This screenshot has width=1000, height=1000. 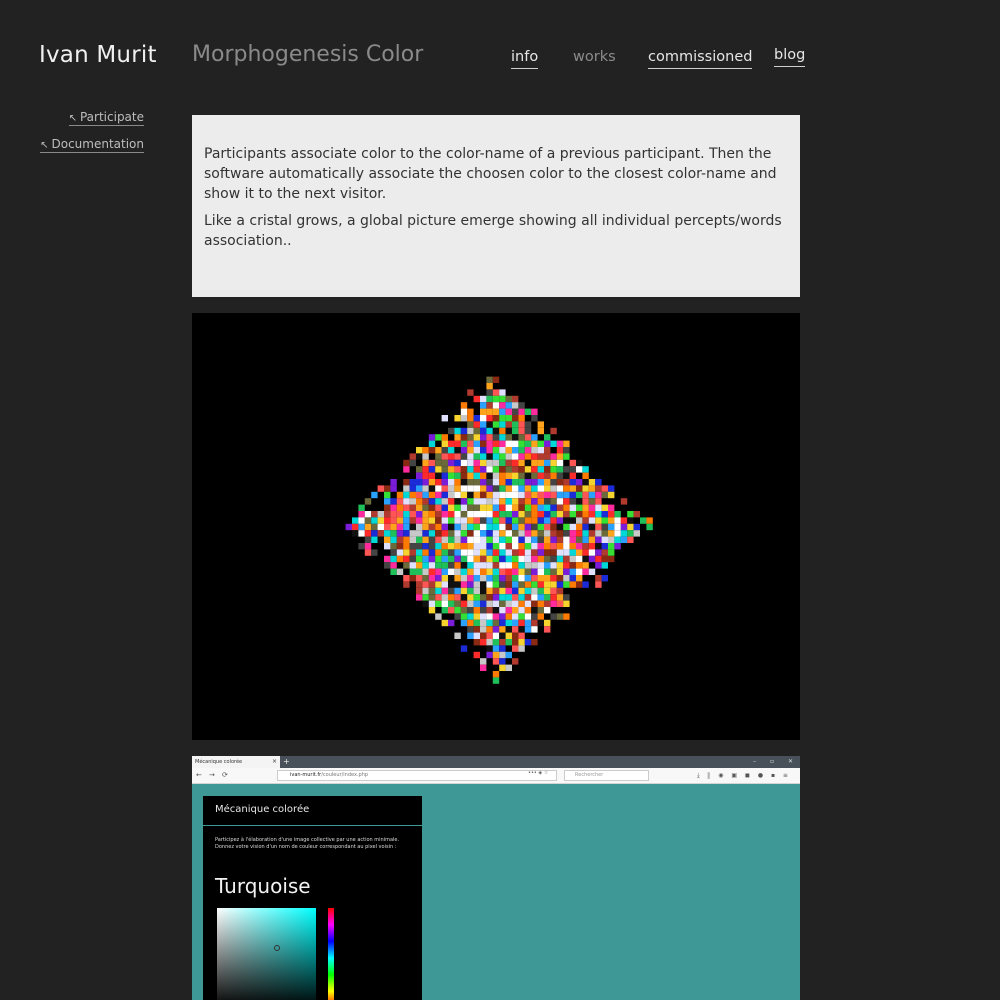 I want to click on documentation-link: ↖ Documentation, so click(x=92, y=145).